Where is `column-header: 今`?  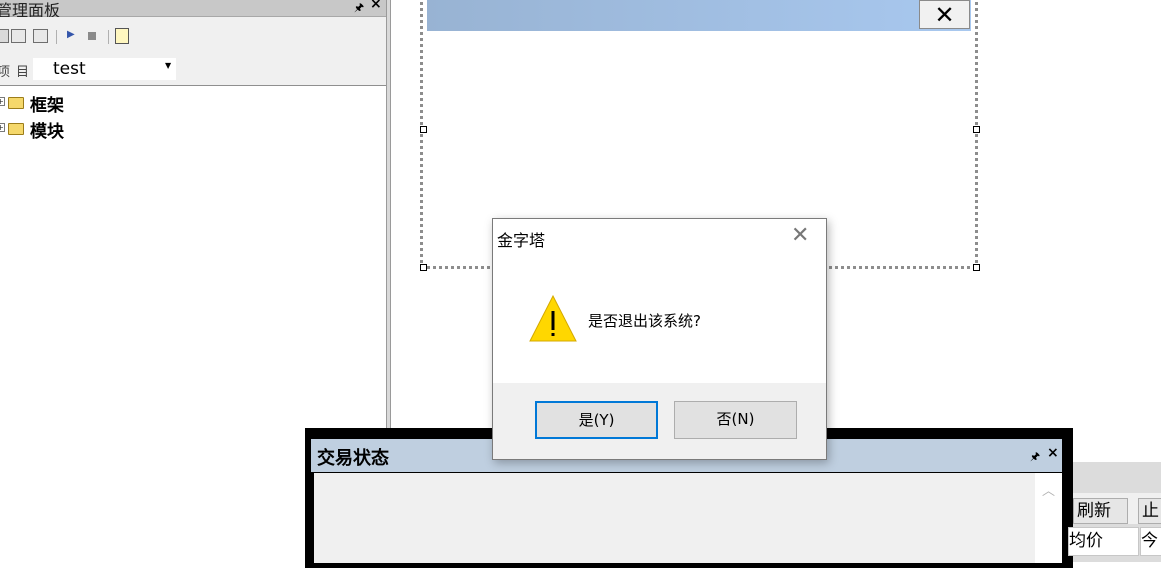
column-header: 今 is located at coordinates (1150, 541).